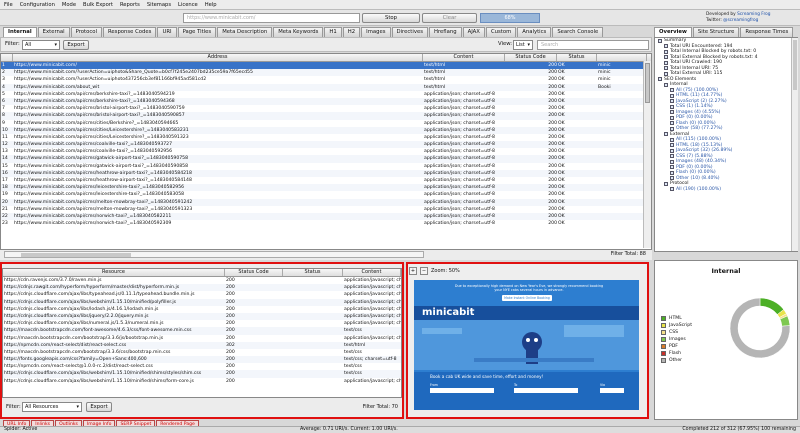  I want to click on tab-uri: URI, so click(167, 32).